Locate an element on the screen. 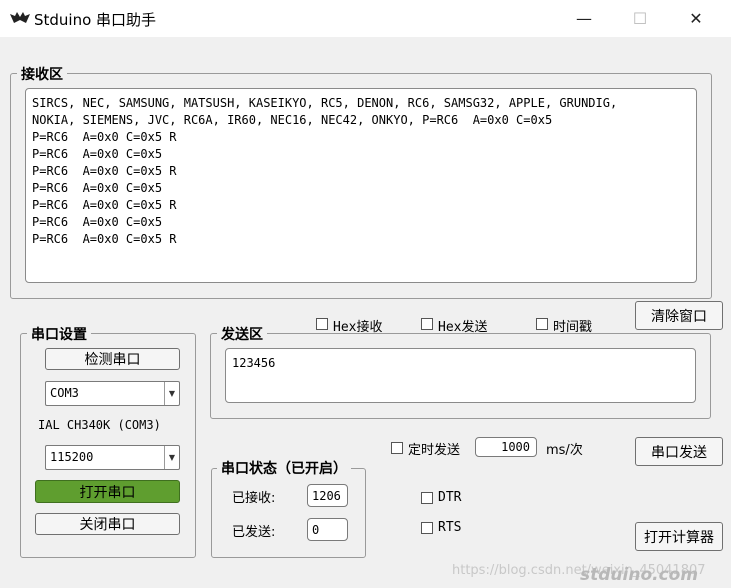 The height and width of the screenshot is (588, 731). sent-count: 0 is located at coordinates (327, 529).